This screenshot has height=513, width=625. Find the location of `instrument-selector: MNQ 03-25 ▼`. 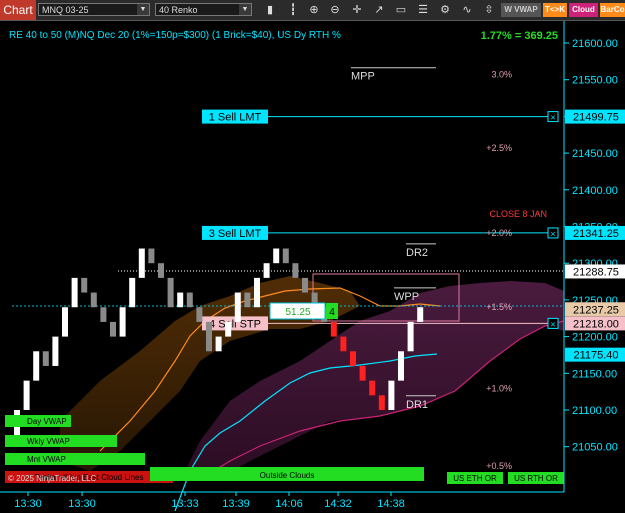

instrument-selector: MNQ 03-25 ▼ is located at coordinates (94, 9).